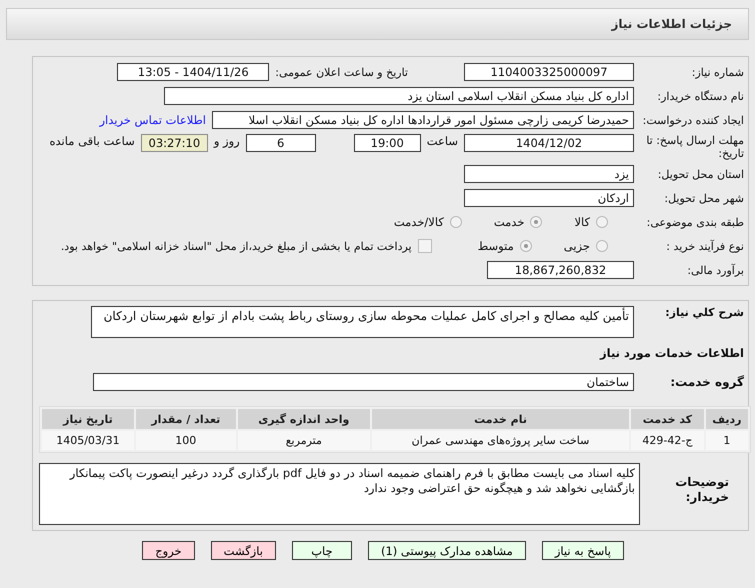  What do you see at coordinates (341, 72) in the screenshot?
I see `field-label: تاریخ و ساعت اعلان عمومی:` at bounding box center [341, 72].